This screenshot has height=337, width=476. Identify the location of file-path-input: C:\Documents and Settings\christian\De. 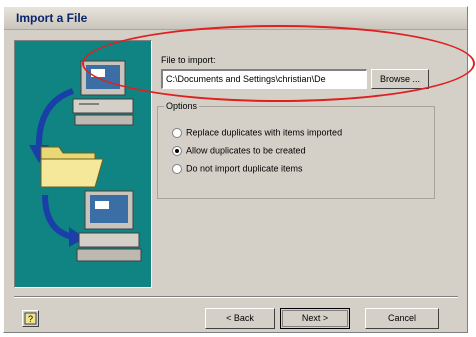
(264, 79).